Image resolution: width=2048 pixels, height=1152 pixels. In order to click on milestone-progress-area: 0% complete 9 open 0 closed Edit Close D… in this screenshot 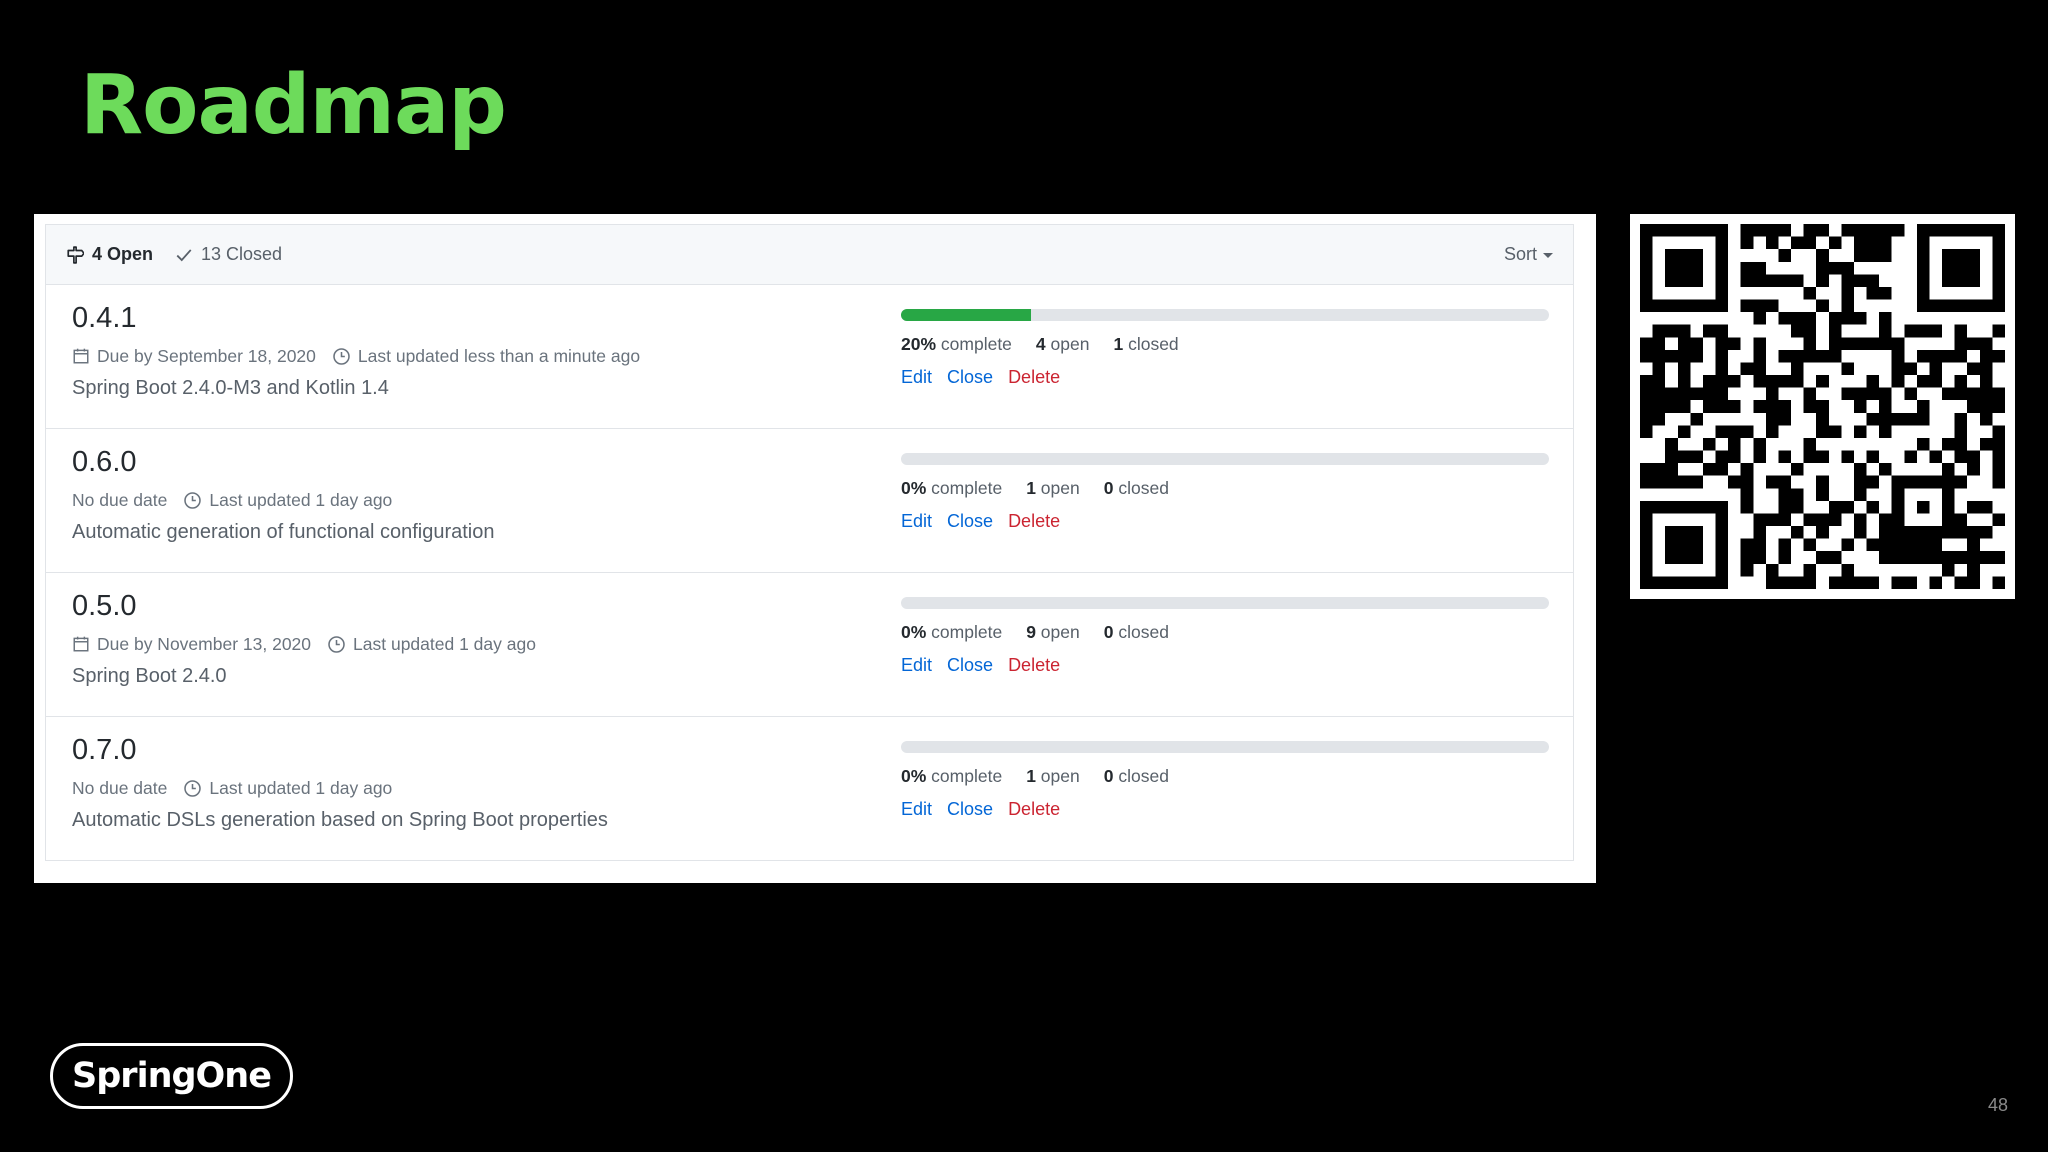, I will do `click(1225, 636)`.